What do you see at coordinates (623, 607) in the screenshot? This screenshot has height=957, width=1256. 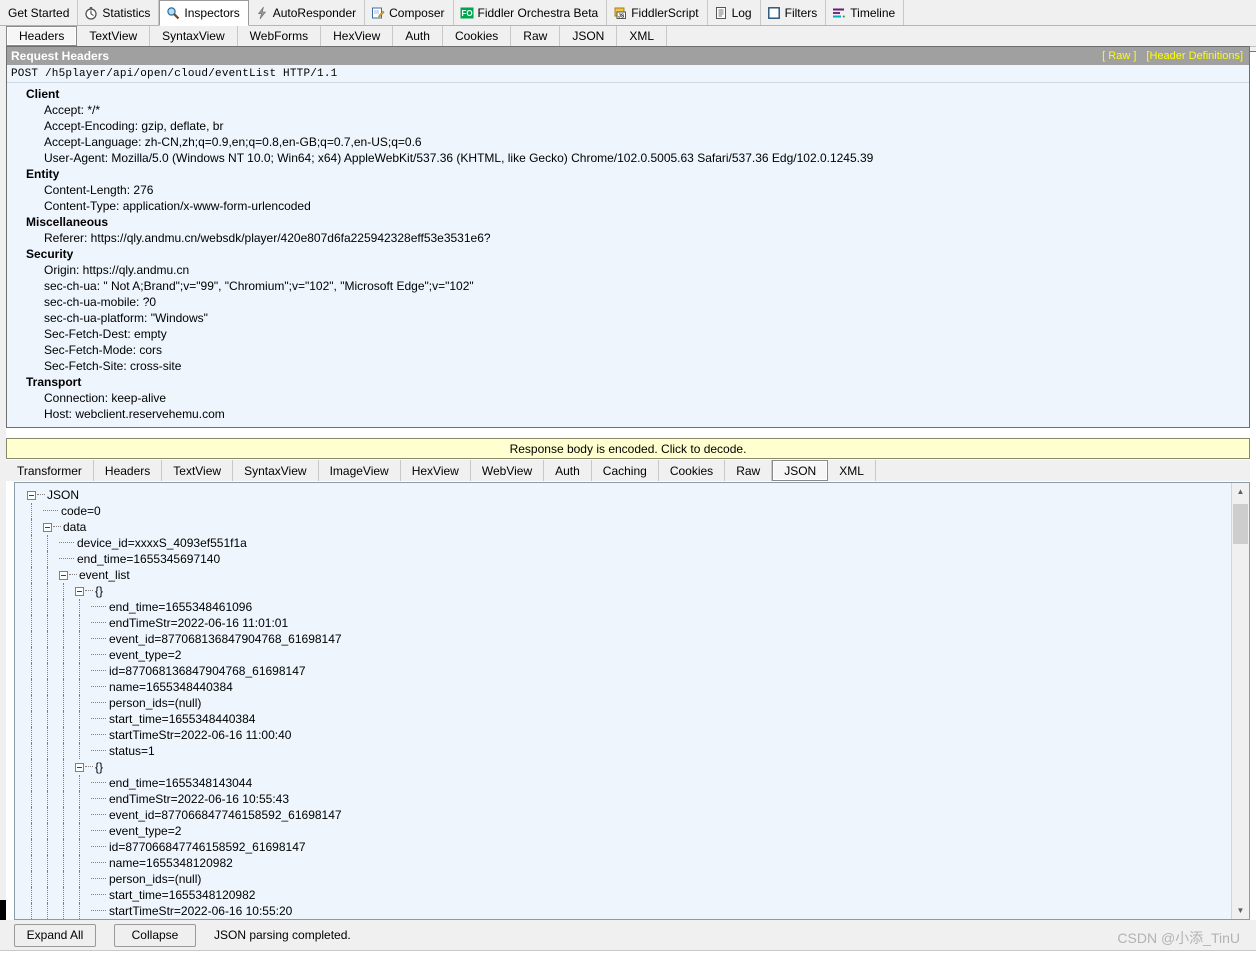 I see `tree-leaf-node: end_time=1655348461096` at bounding box center [623, 607].